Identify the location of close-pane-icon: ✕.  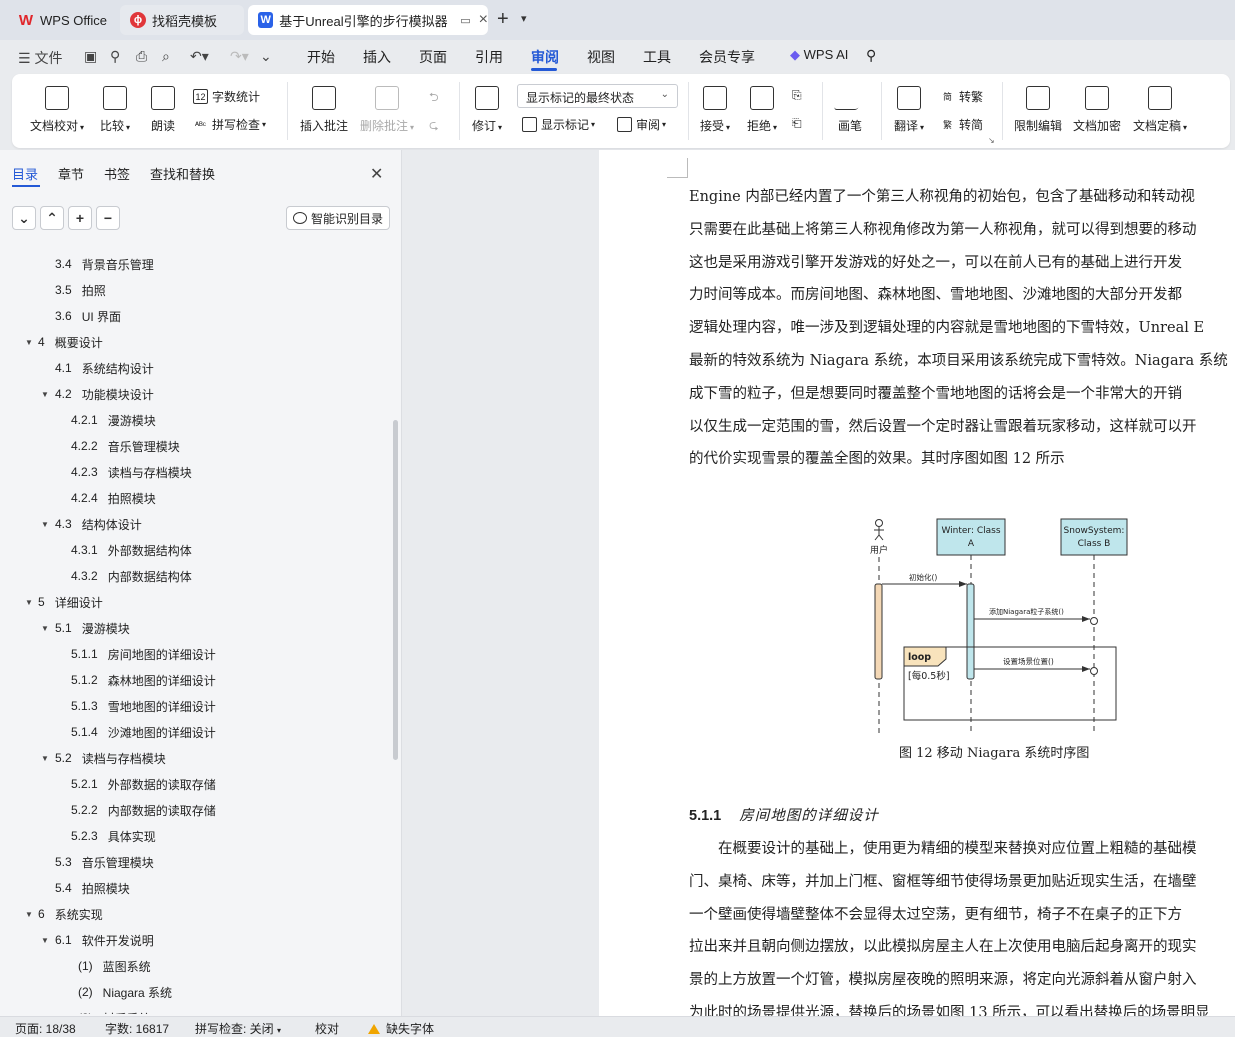
(376, 174).